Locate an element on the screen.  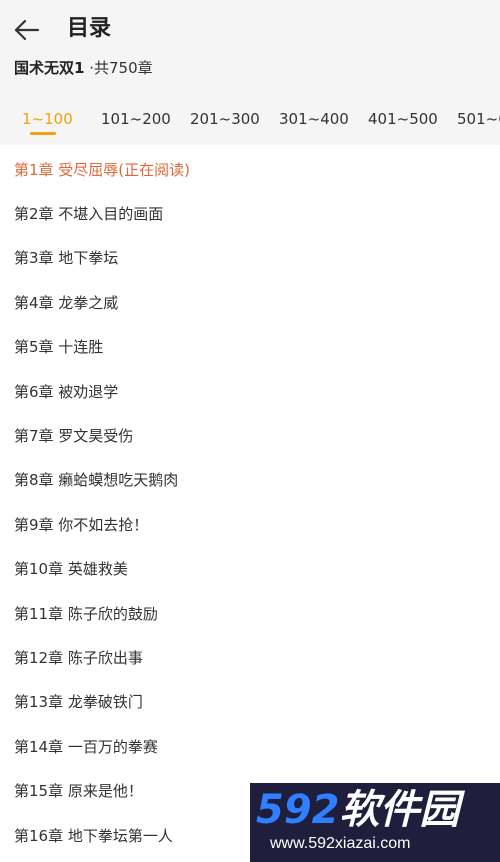
arrow-left-icon is located at coordinates (27, 30).